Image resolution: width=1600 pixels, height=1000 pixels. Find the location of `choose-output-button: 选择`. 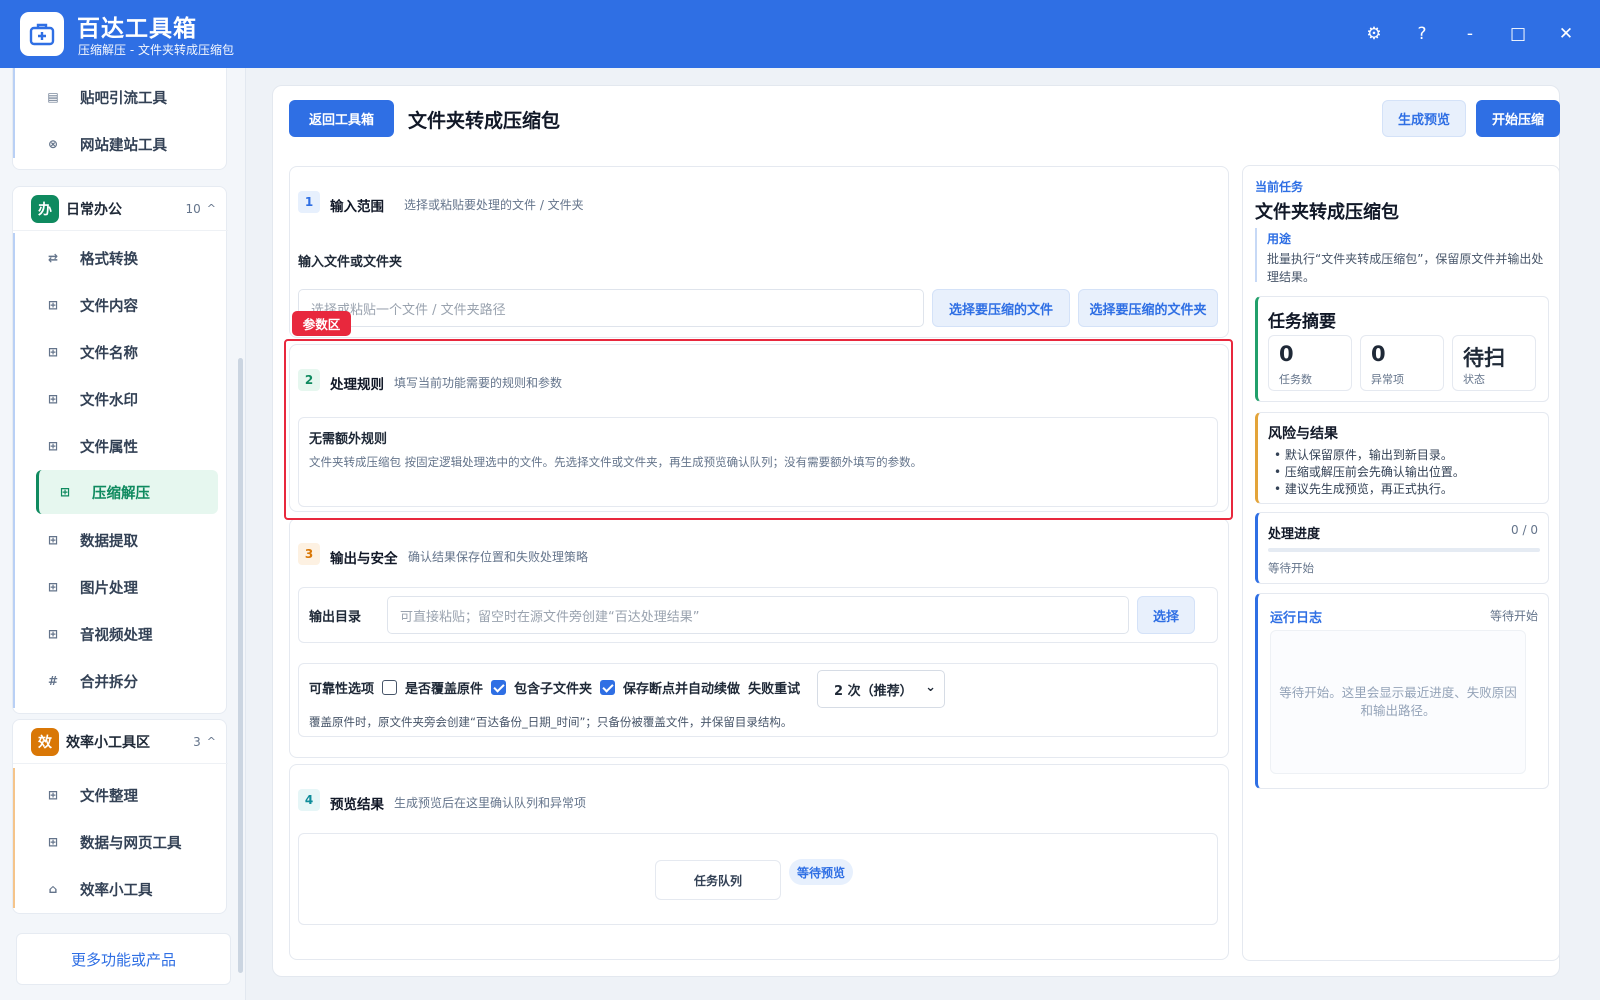

choose-output-button: 选择 is located at coordinates (1166, 615).